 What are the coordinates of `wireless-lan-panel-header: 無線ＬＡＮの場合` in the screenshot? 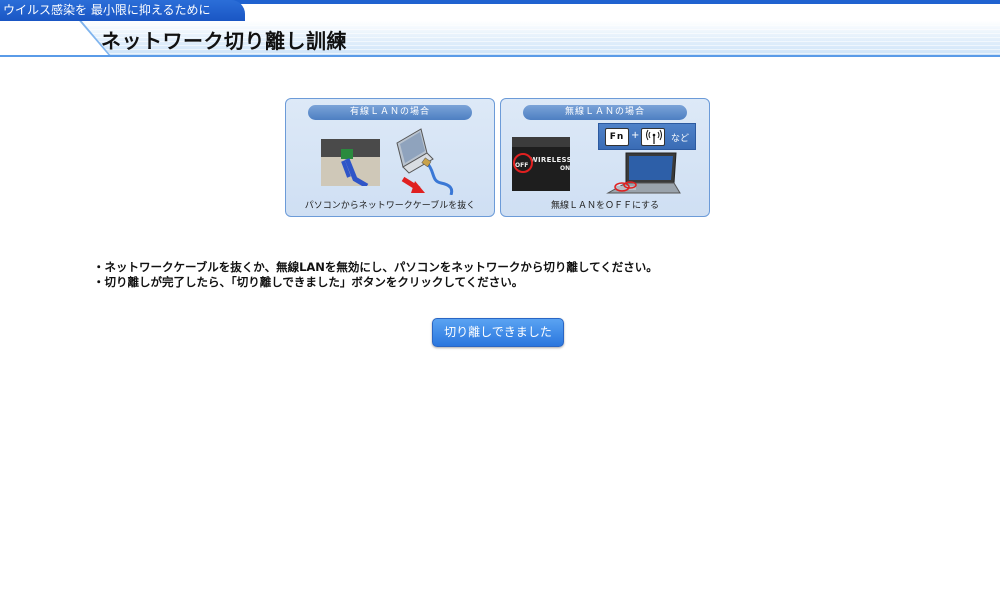 It's located at (605, 112).